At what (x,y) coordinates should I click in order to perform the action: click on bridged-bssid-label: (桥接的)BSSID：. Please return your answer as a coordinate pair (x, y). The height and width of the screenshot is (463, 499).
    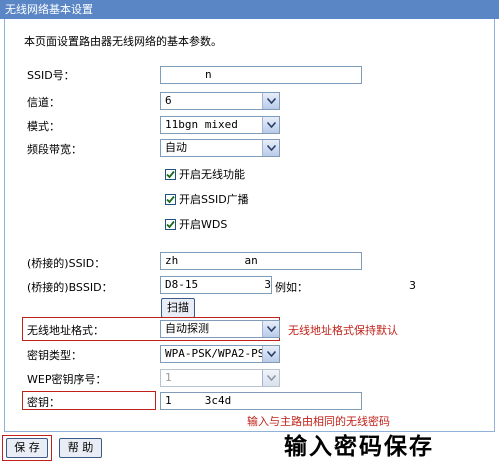
    Looking at the image, I should click on (70, 287).